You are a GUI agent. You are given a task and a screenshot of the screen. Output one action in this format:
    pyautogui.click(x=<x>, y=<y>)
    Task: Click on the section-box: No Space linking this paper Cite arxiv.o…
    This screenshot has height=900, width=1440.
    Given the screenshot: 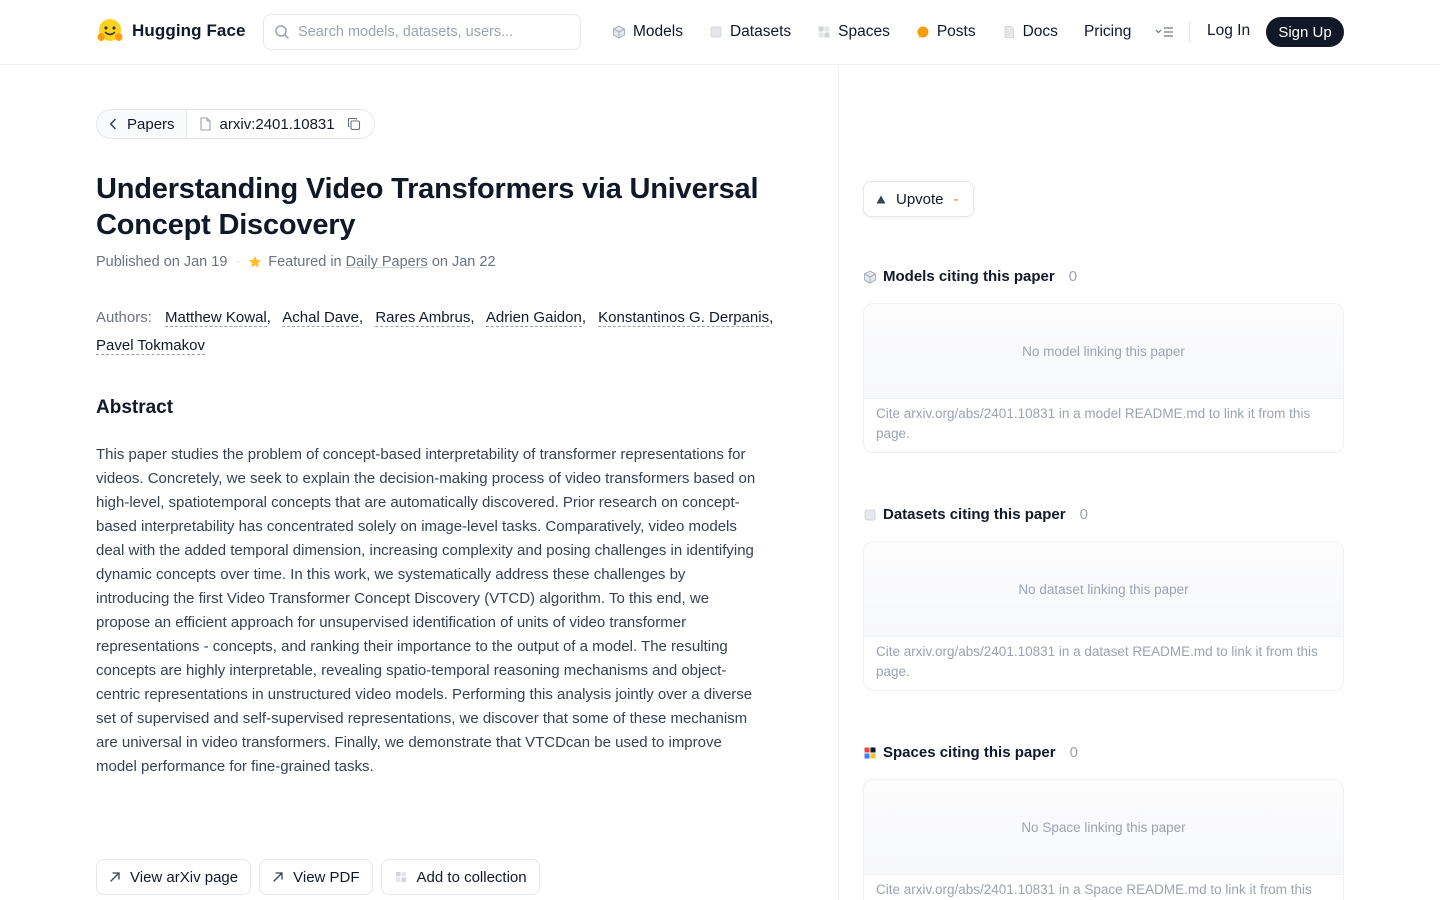 What is the action you would take?
    pyautogui.click(x=1103, y=839)
    